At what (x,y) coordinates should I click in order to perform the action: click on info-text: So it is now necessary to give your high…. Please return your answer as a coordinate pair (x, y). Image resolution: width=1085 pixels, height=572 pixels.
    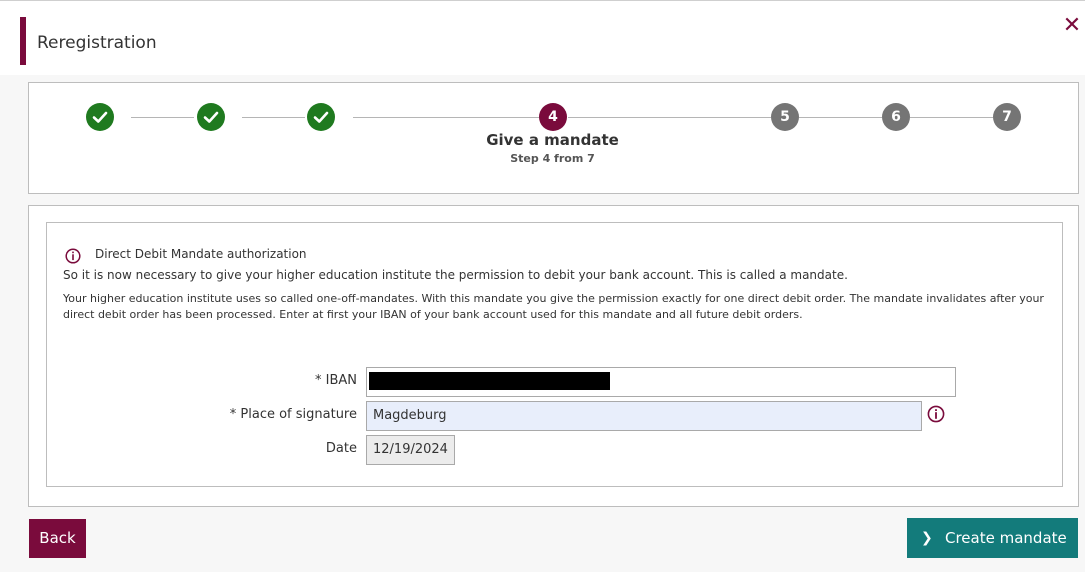
    Looking at the image, I should click on (455, 275).